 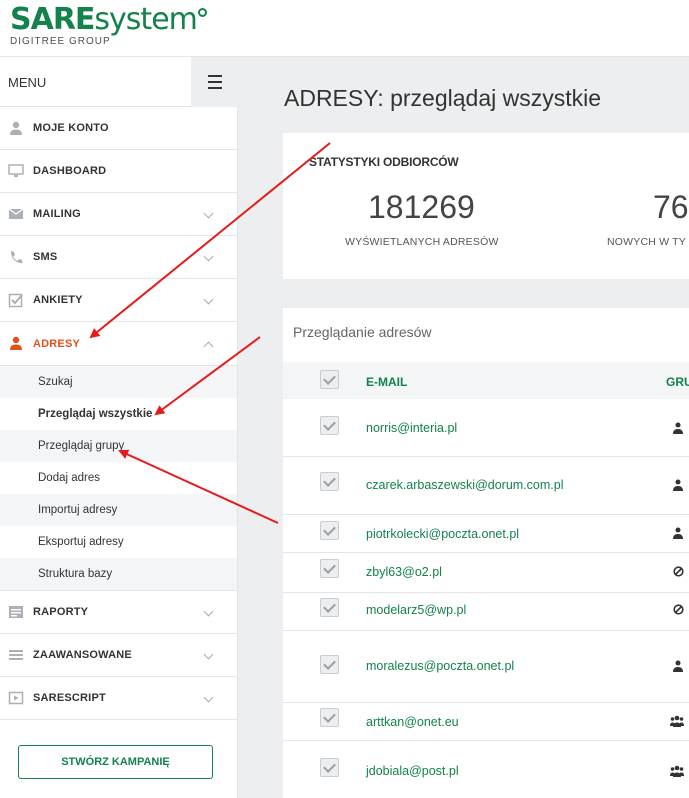 What do you see at coordinates (386, 382) in the screenshot?
I see `column-header-email: E-MAIL` at bounding box center [386, 382].